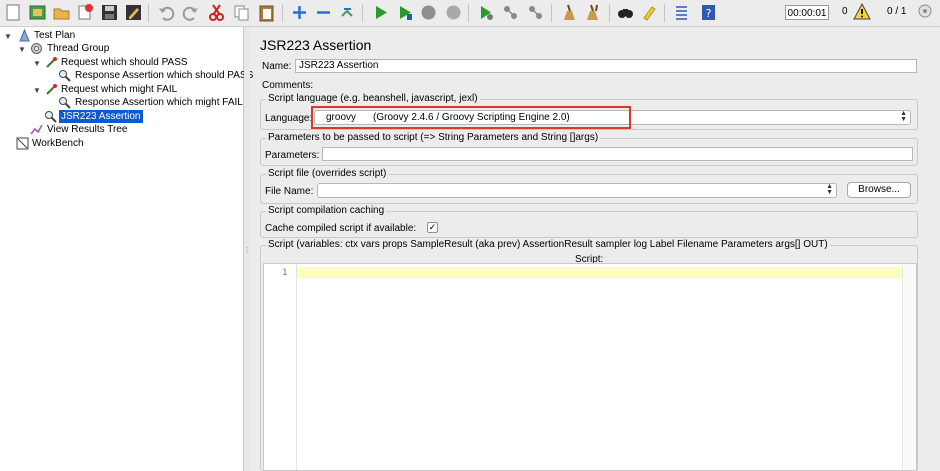  What do you see at coordinates (289, 191) in the screenshot?
I see `file-name-label: File Name:` at bounding box center [289, 191].